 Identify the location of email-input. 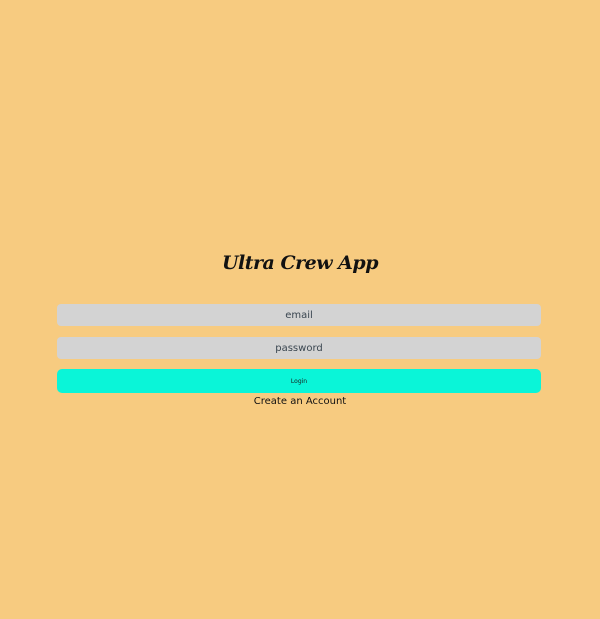
(299, 315).